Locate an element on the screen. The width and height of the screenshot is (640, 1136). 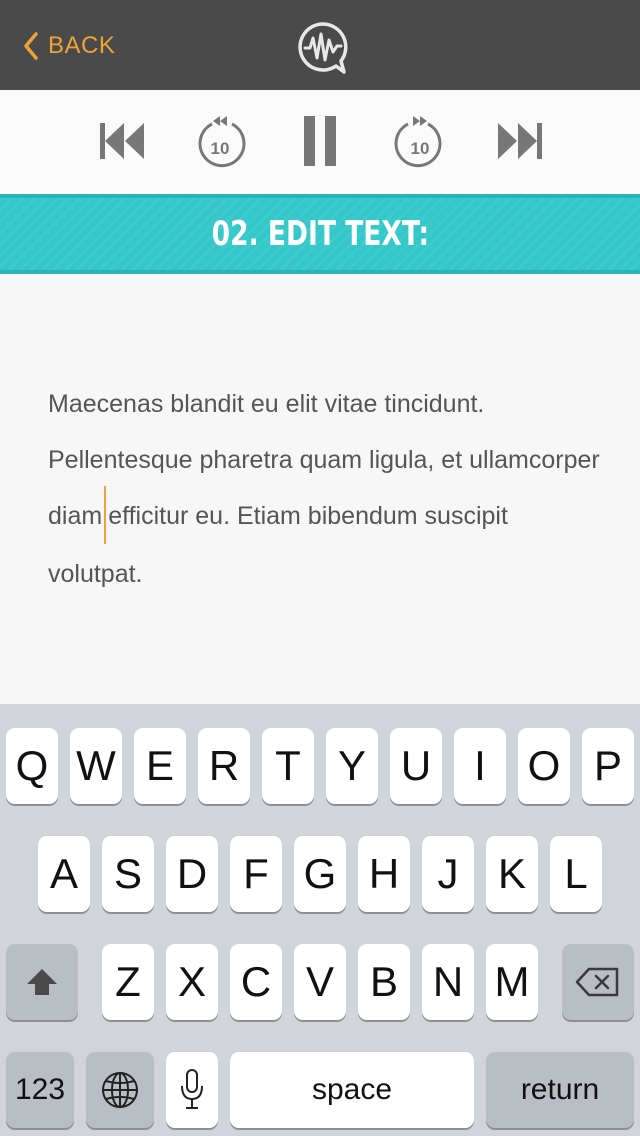
backspace-icon is located at coordinates (597, 982).